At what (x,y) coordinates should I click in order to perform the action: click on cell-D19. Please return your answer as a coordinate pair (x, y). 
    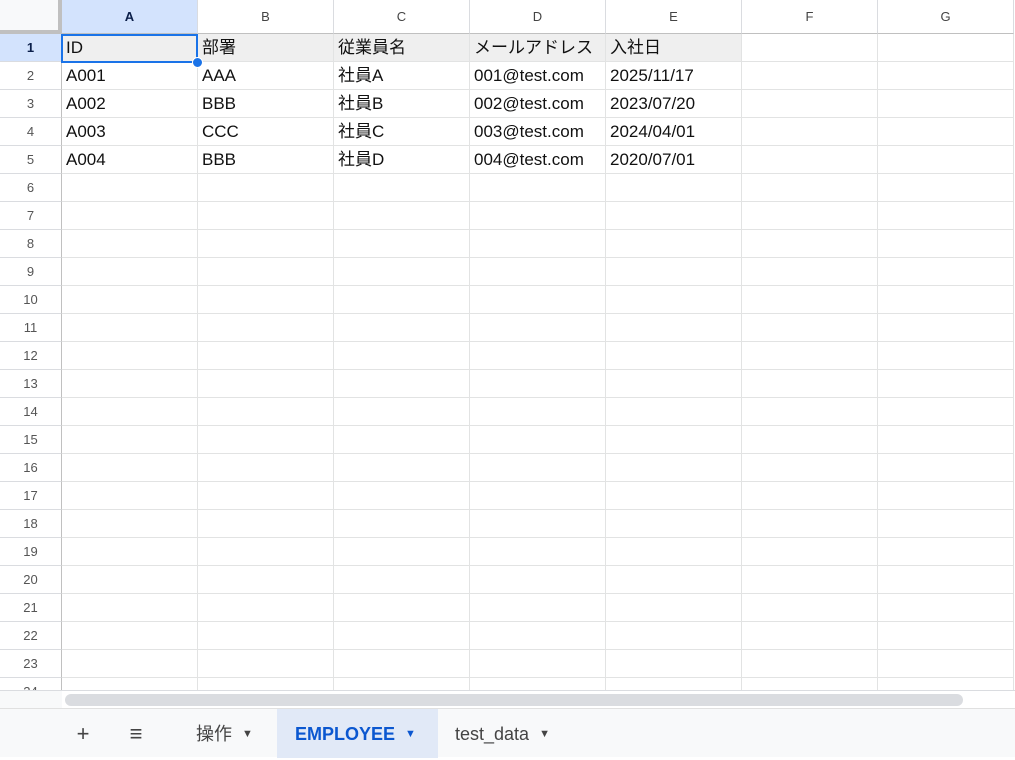
    Looking at the image, I should click on (538, 552).